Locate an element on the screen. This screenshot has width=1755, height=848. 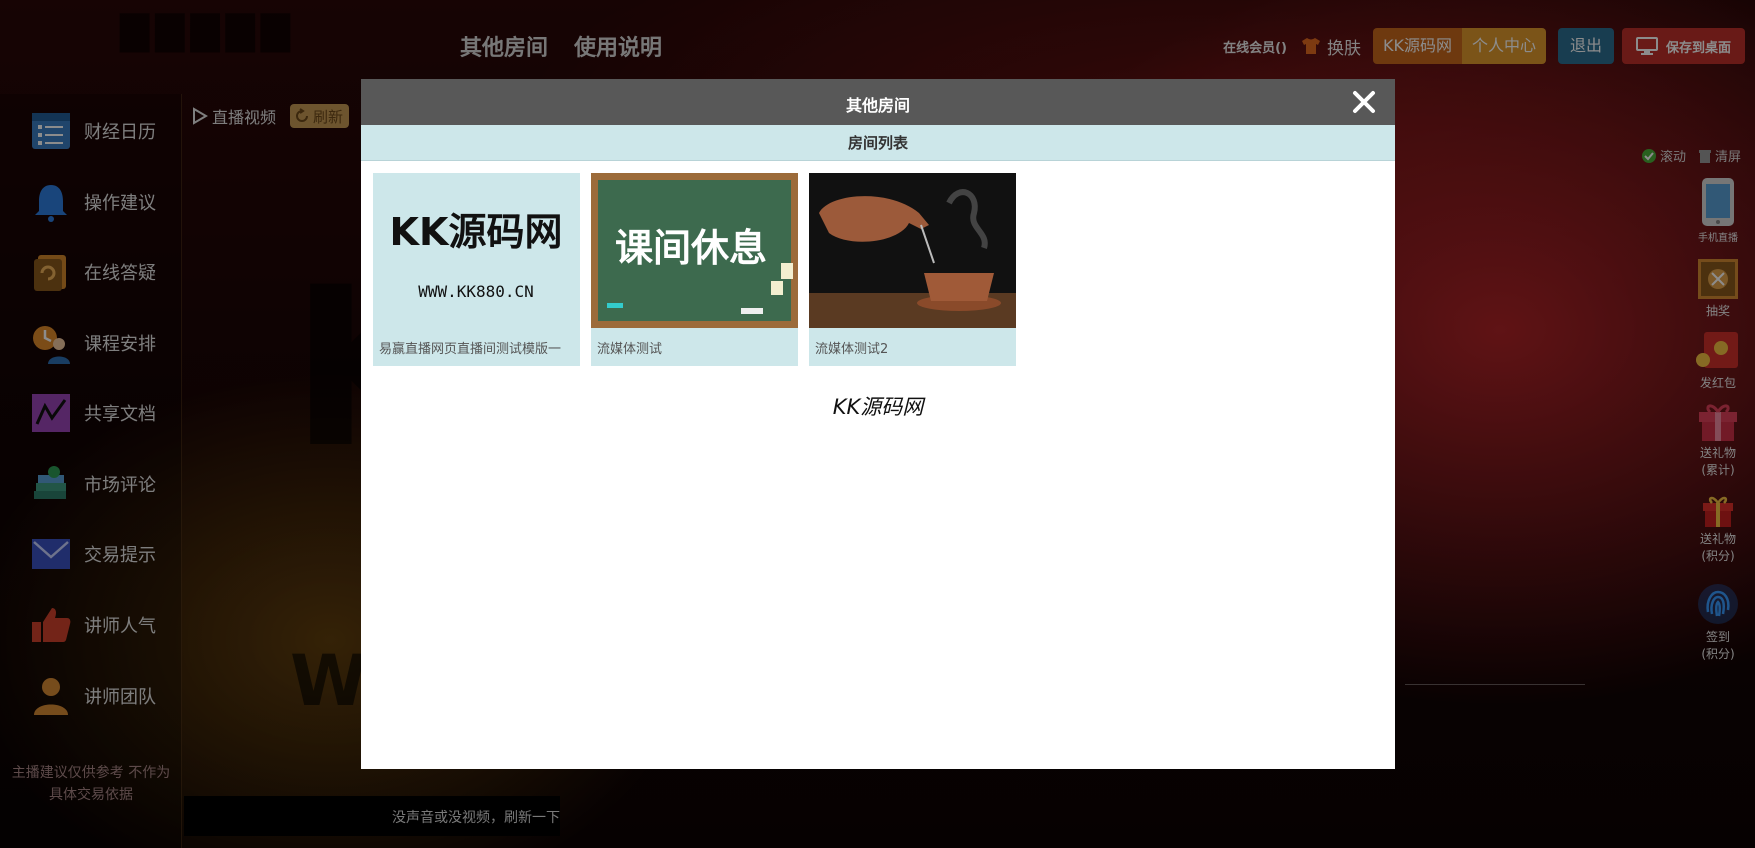
room-thumbnail-kk: KK源码网 WWW.KK880.CN is located at coordinates (476, 250).